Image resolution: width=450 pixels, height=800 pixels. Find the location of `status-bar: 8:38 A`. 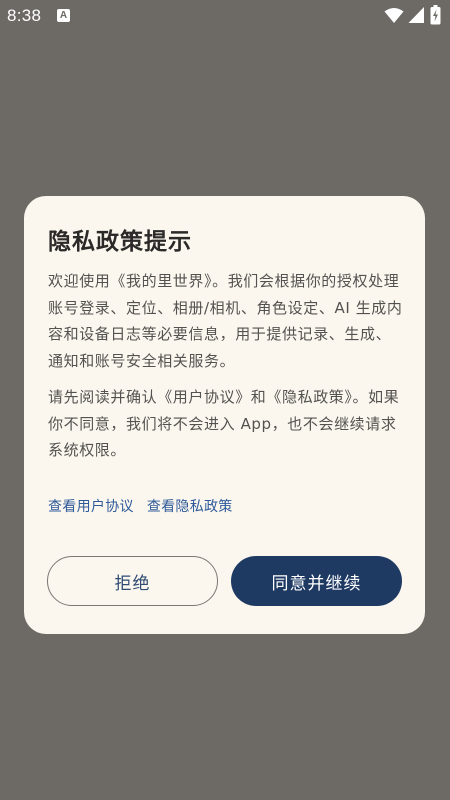

status-bar: 8:38 A is located at coordinates (225, 16).